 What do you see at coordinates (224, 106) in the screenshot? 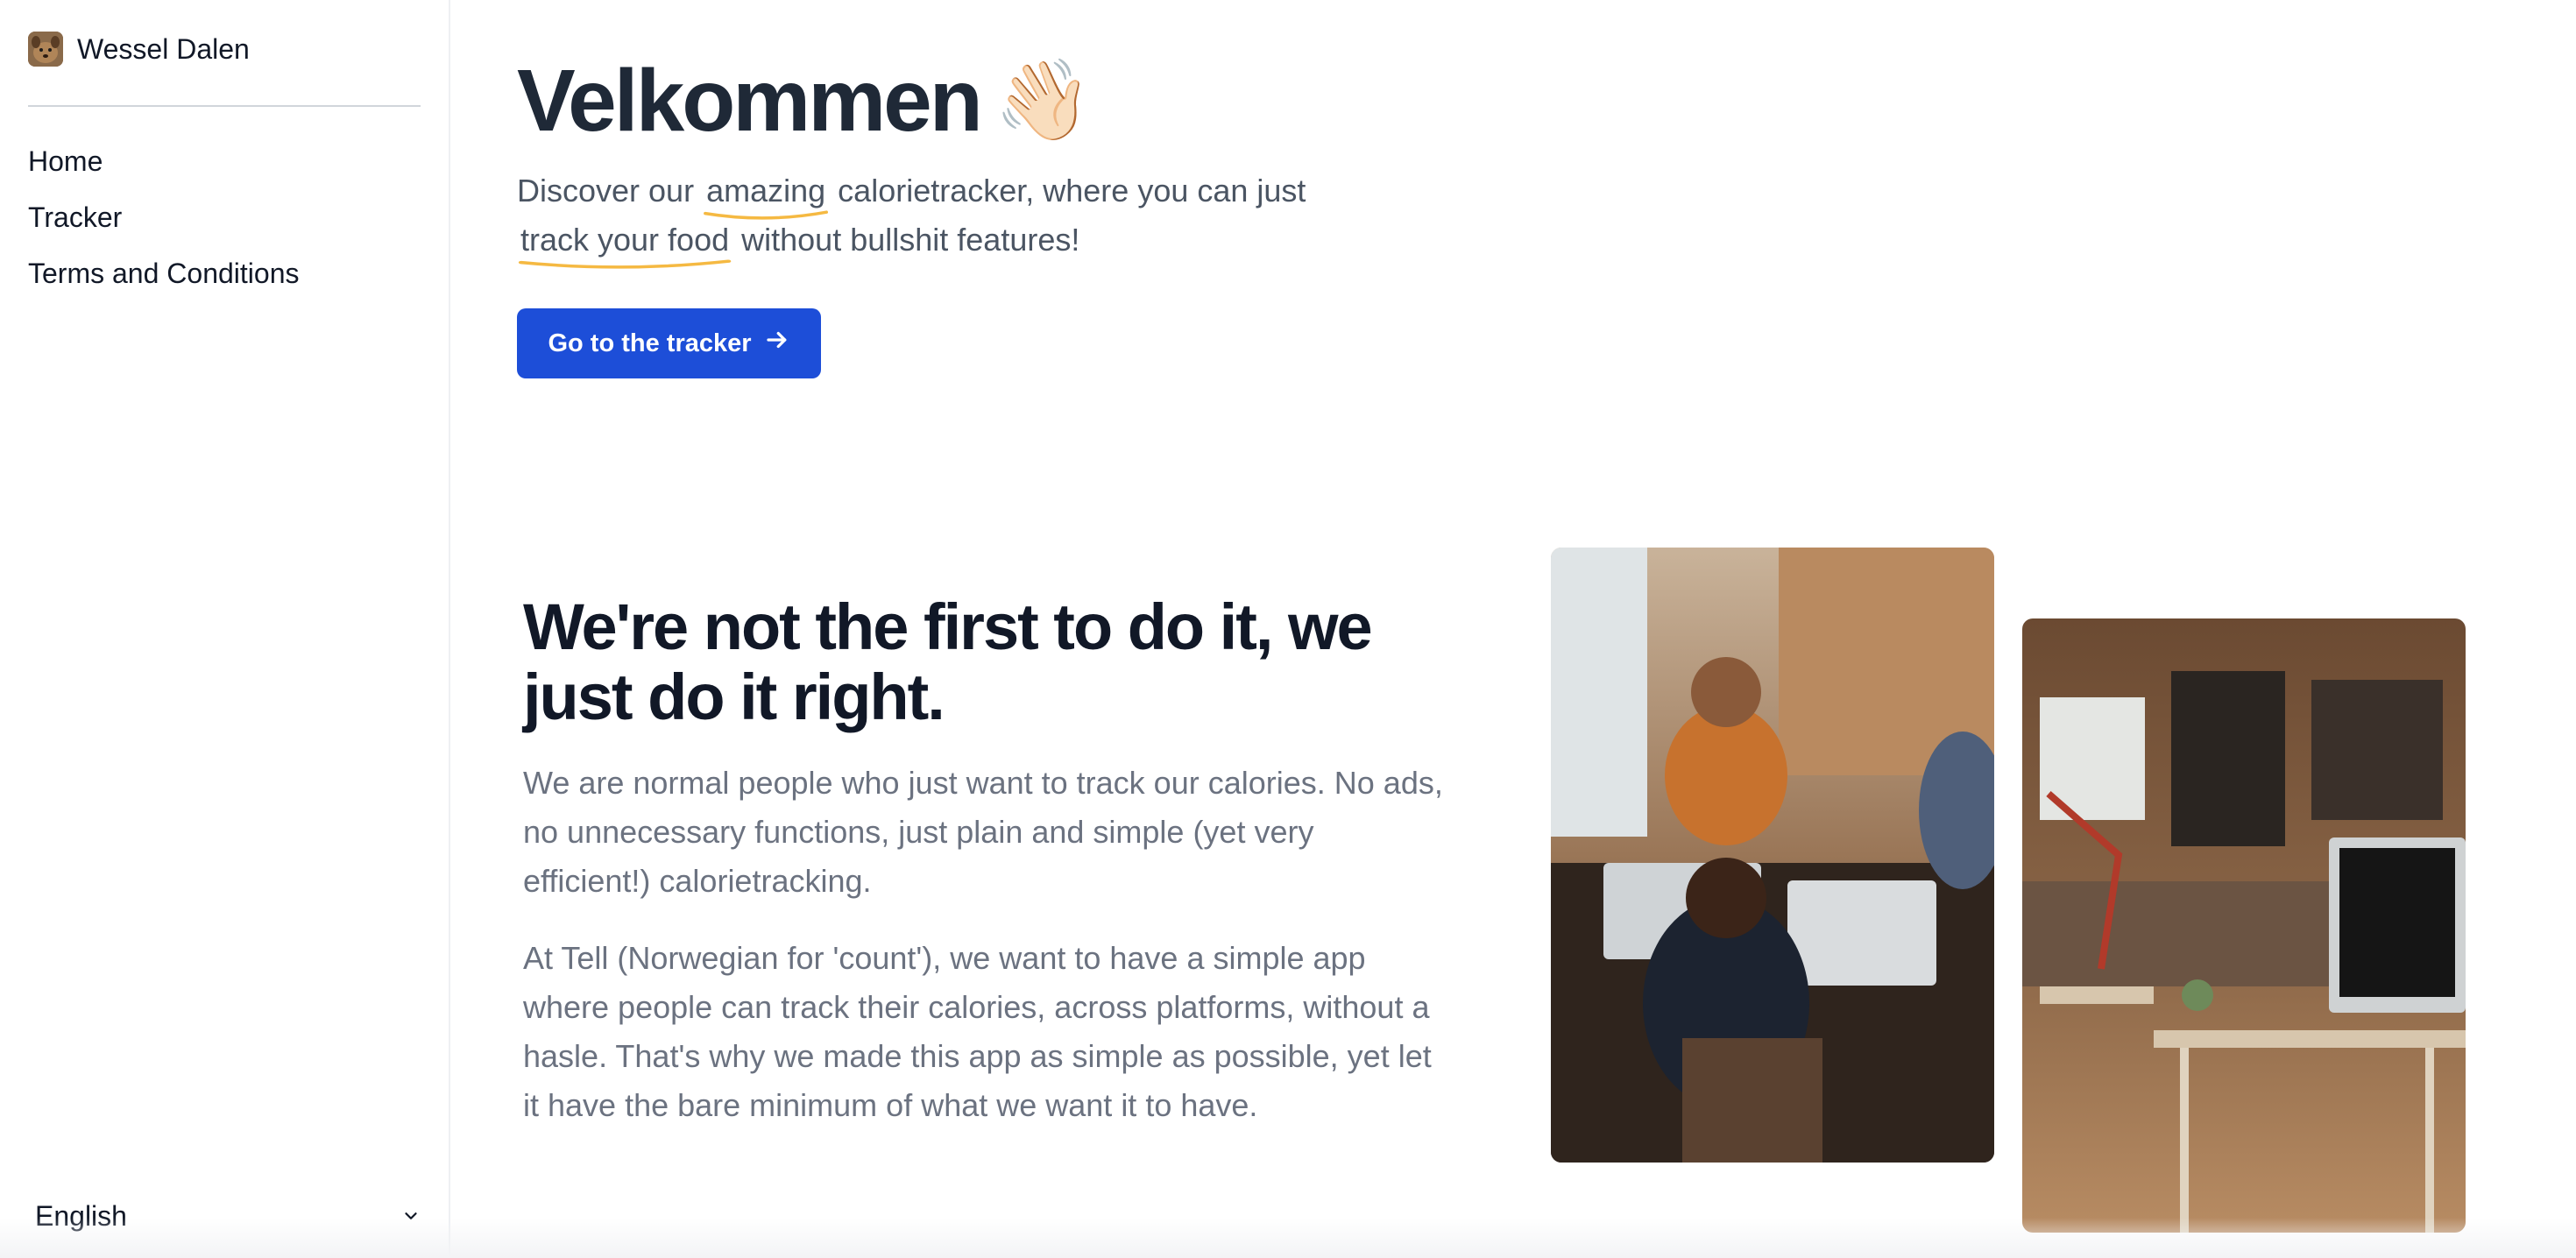
I see `sidebar-divider` at bounding box center [224, 106].